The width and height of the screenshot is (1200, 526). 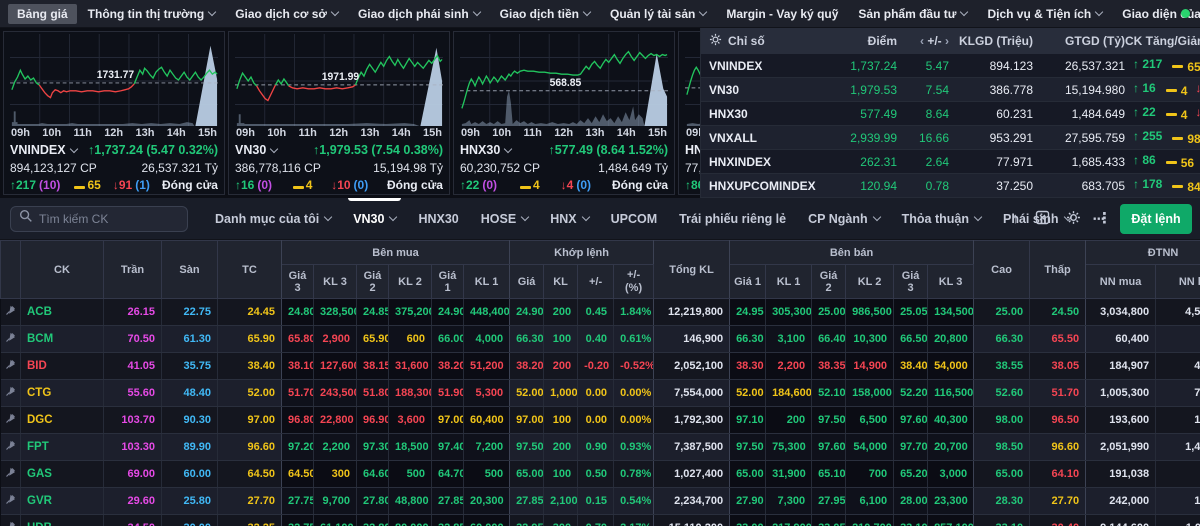 I want to click on nav-item-1: Bảng giá, so click(x=42, y=13).